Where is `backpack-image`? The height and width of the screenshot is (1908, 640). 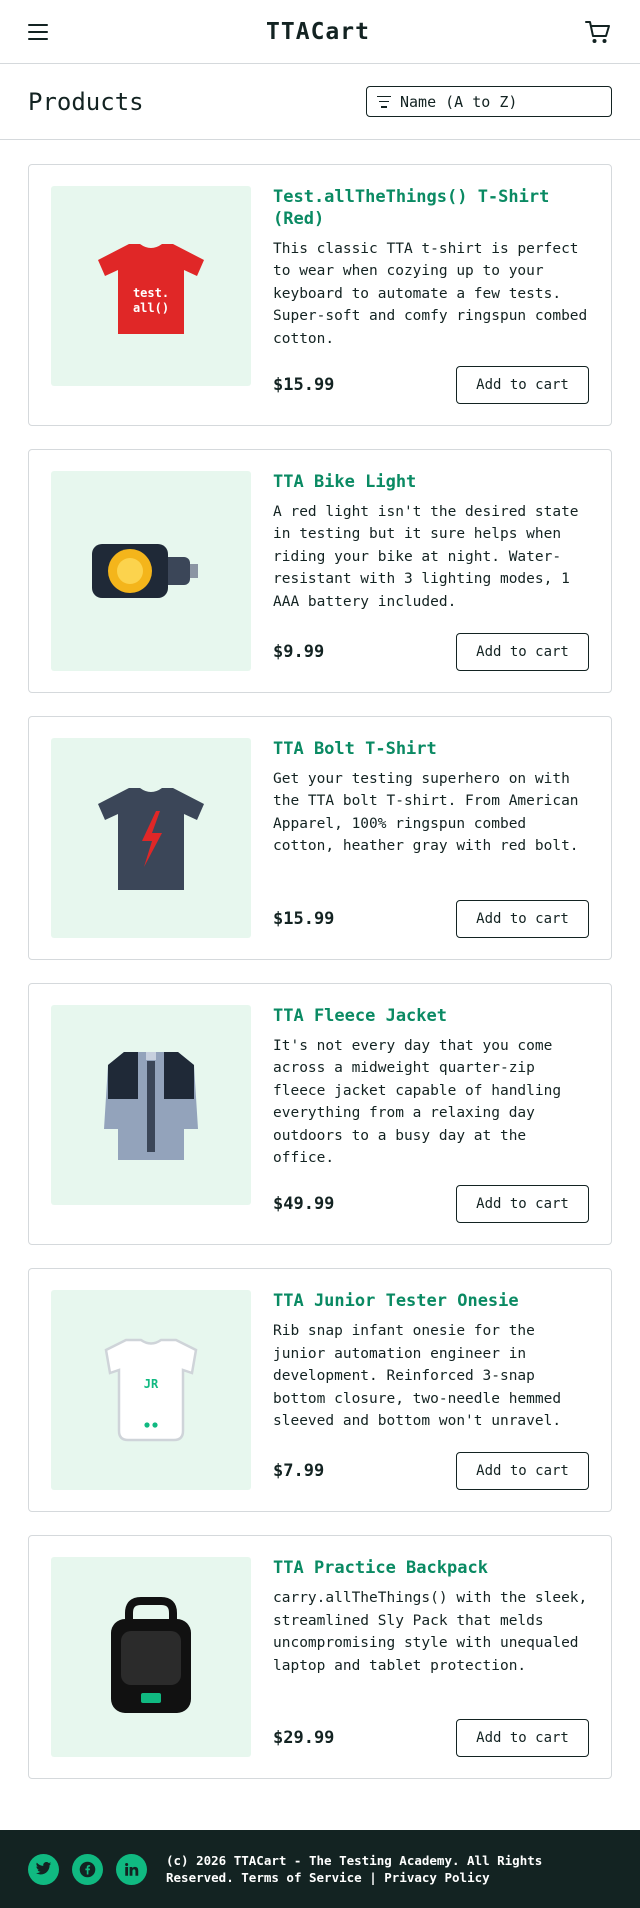 backpack-image is located at coordinates (151, 1655).